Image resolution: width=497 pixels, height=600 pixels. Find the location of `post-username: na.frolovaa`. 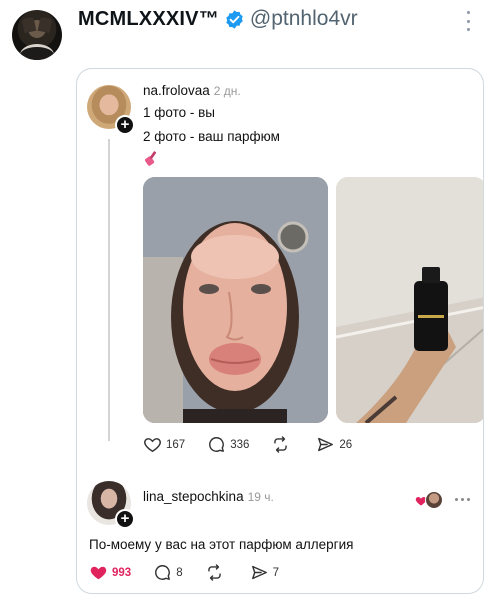

post-username: na.frolovaa is located at coordinates (176, 90).